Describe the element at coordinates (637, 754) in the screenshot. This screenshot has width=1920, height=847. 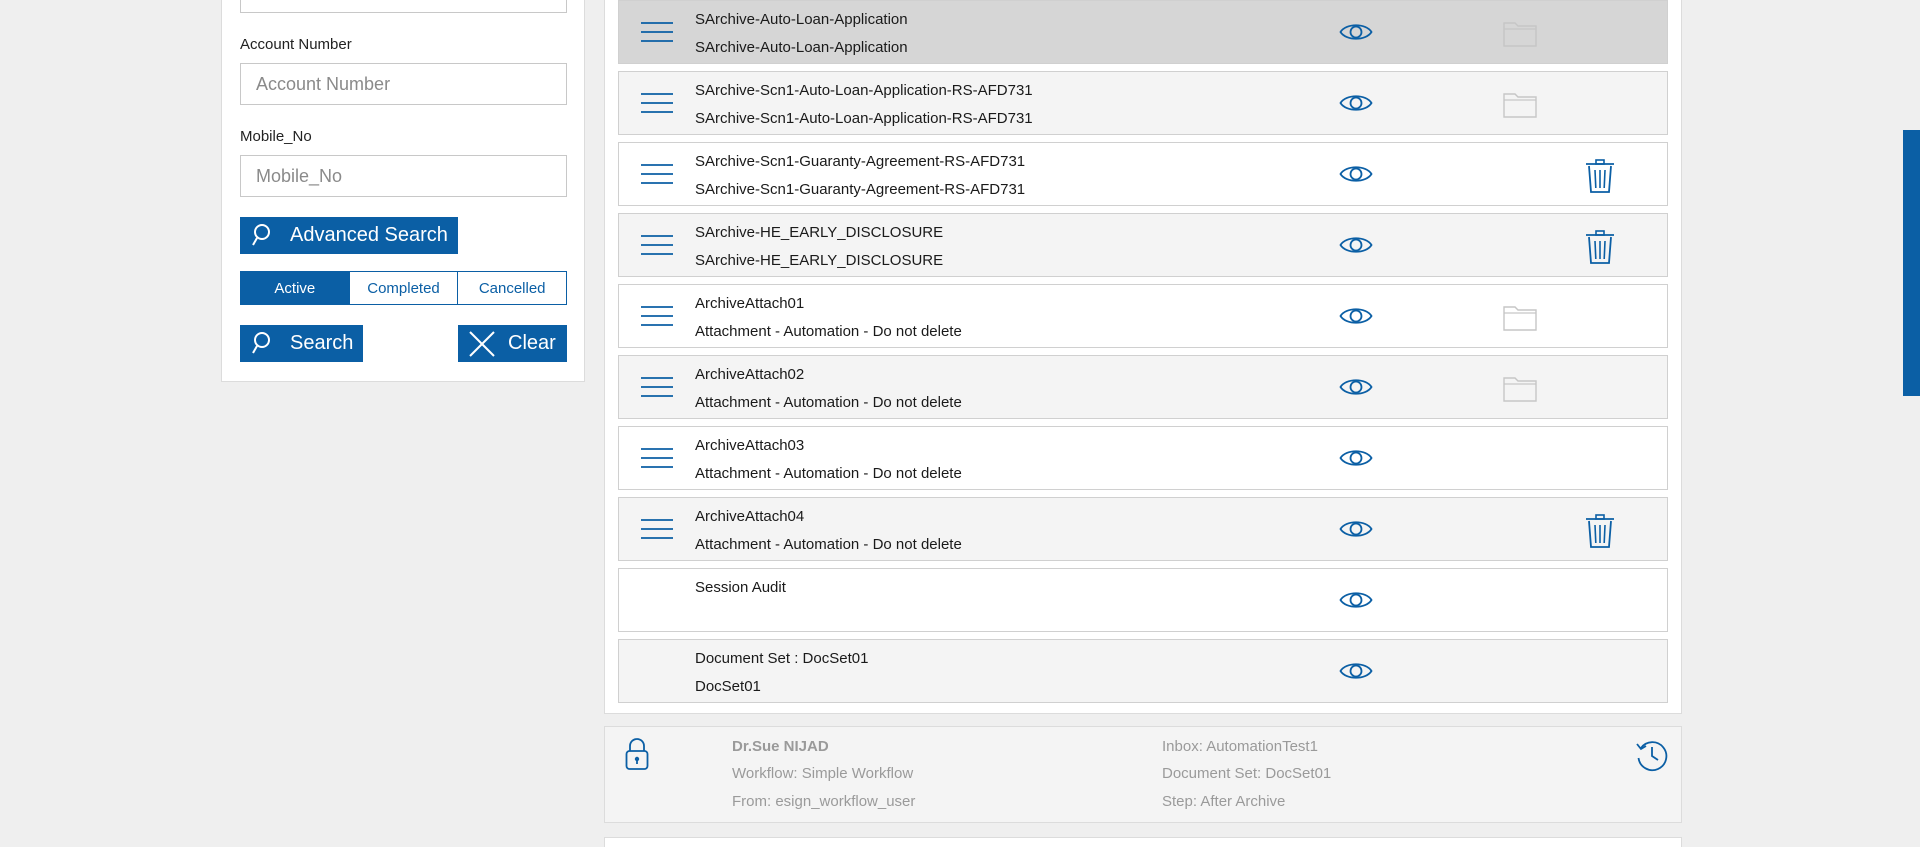
I see `lock-icon` at that location.